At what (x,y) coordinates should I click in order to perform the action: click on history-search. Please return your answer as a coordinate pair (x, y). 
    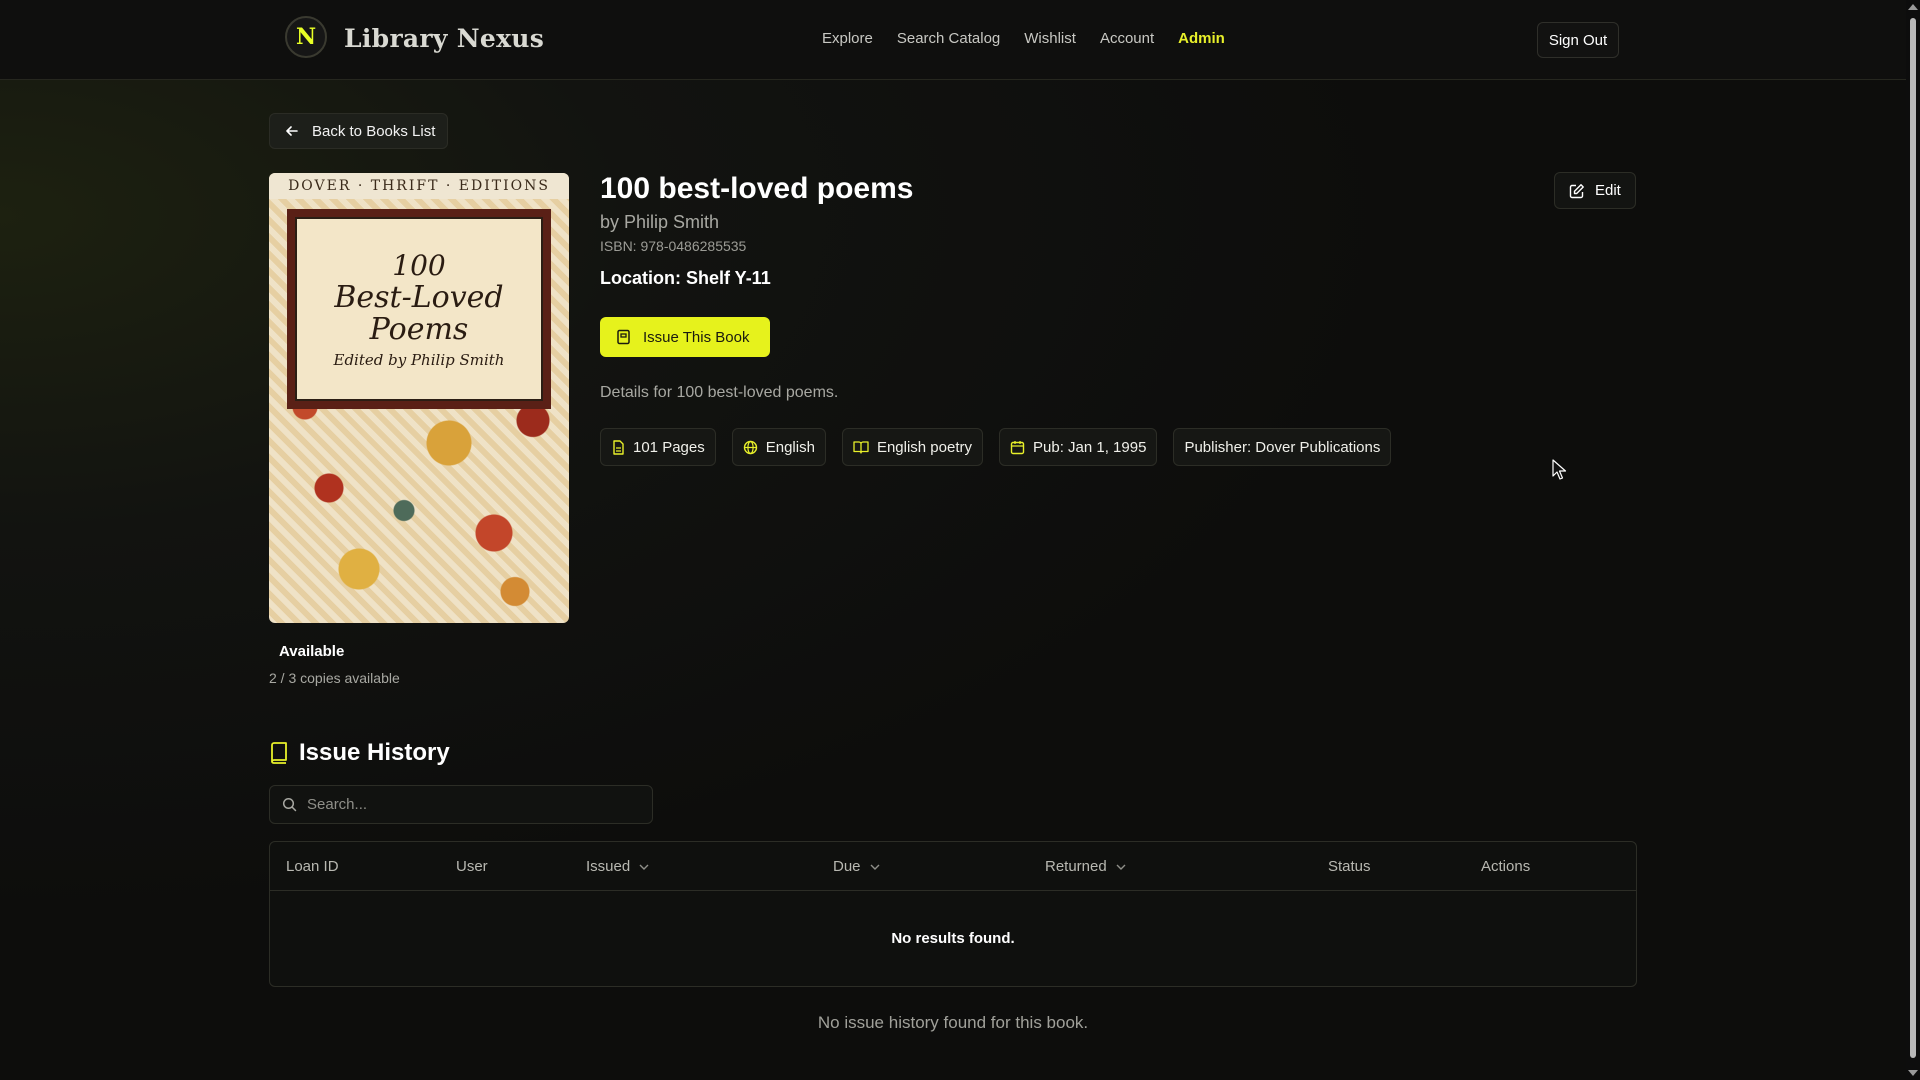
    Looking at the image, I should click on (461, 804).